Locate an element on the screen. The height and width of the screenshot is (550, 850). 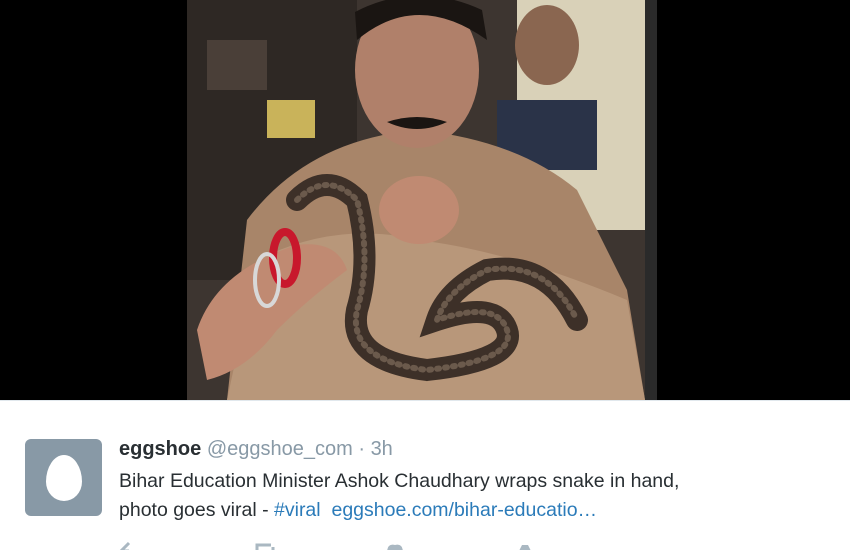
default-egg-avatar-icon is located at coordinates (63, 477).